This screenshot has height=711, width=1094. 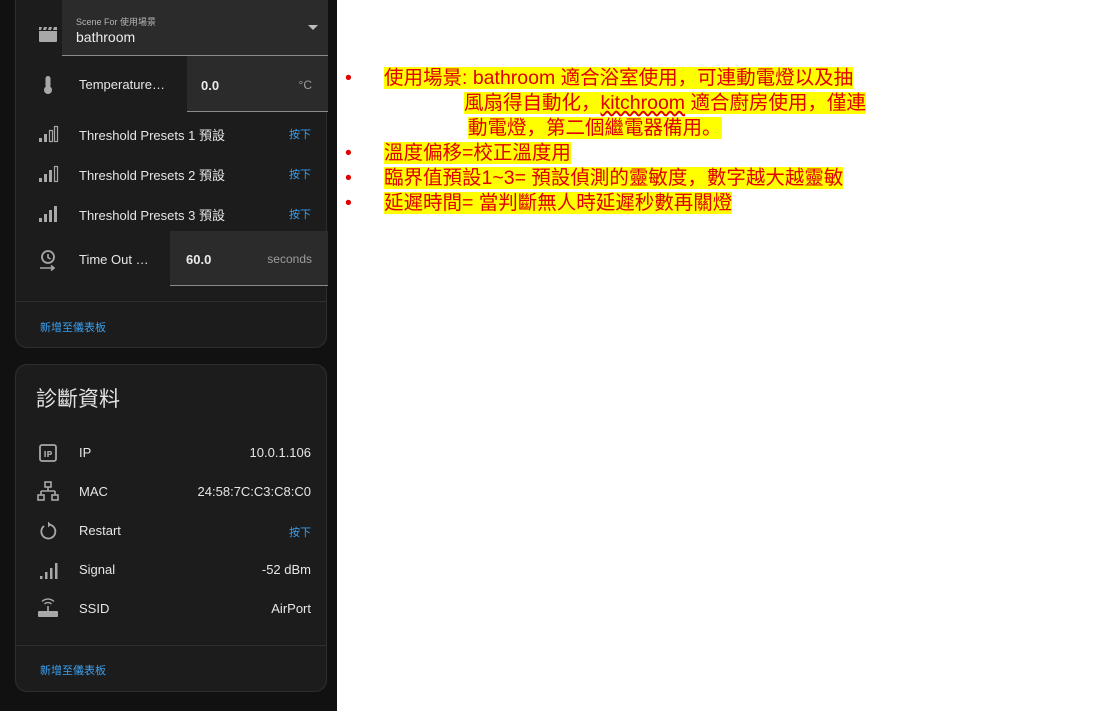 I want to click on ip-icon: IP, so click(x=48, y=453).